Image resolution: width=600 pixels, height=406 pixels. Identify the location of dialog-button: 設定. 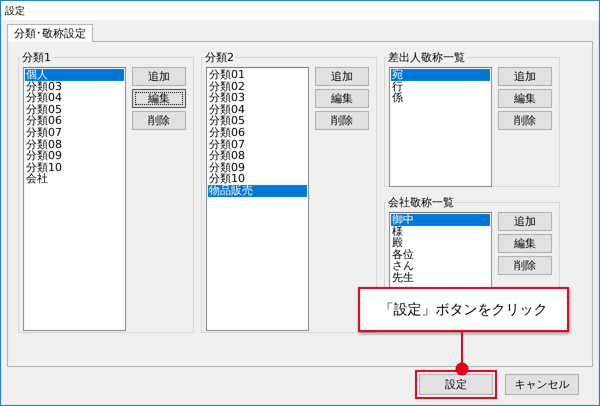
(456, 384).